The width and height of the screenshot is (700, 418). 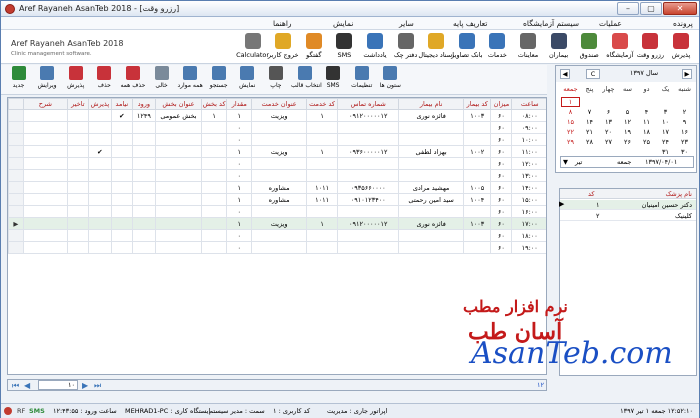 I want to click on calendar-day: ۲۲, so click(x=570, y=132).